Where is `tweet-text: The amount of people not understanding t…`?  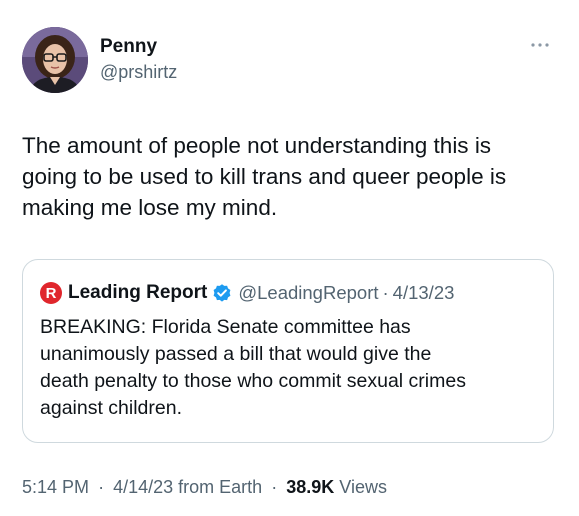
tweet-text: The amount of people not understanding t… is located at coordinates (264, 176).